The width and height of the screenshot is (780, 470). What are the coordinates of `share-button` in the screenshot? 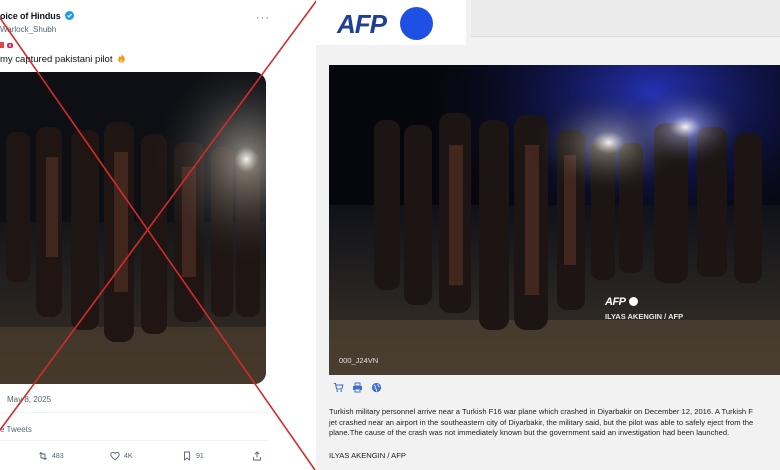 It's located at (259, 456).